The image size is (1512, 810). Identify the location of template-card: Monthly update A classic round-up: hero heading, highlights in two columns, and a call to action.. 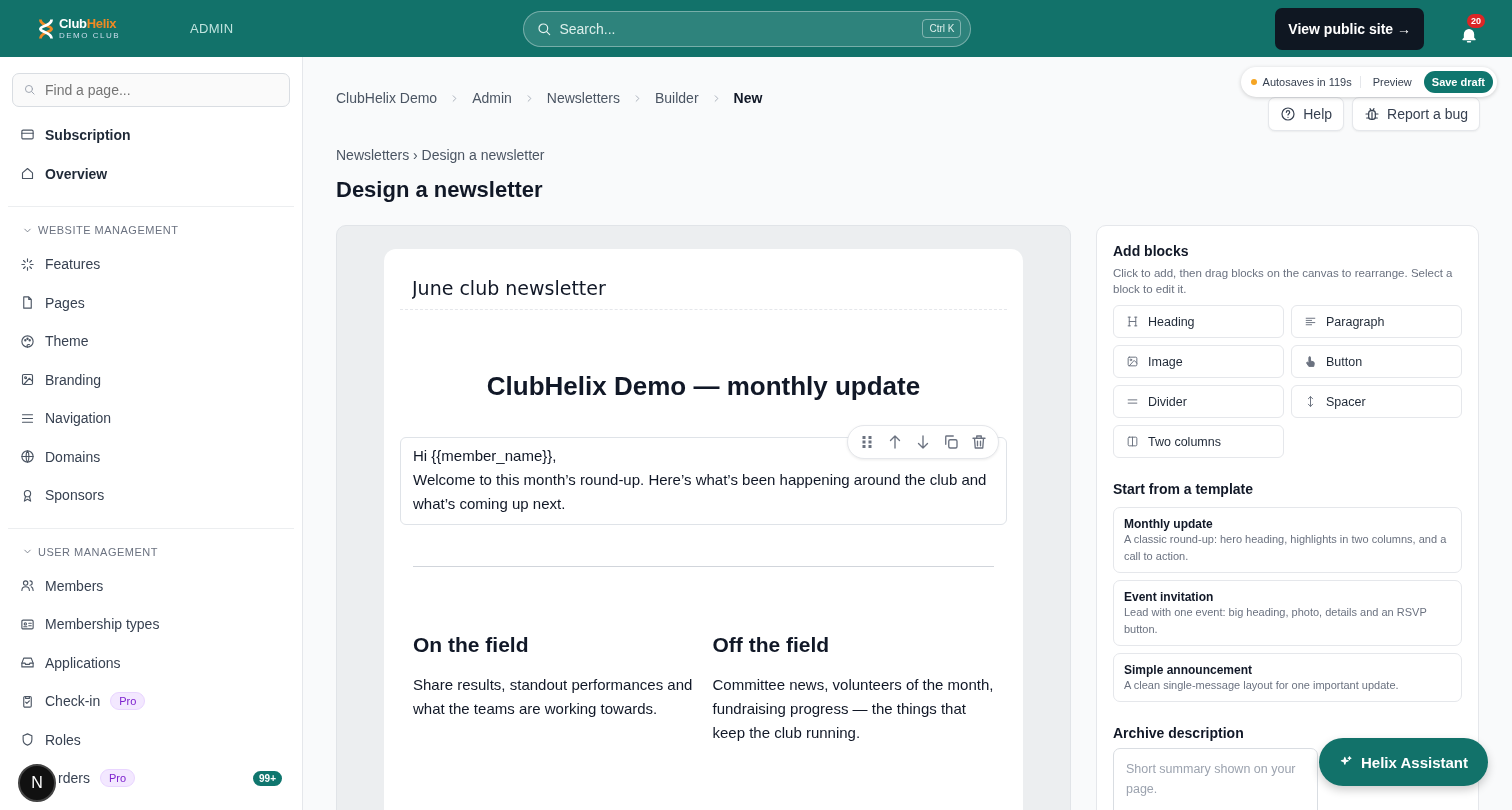
(1287, 540).